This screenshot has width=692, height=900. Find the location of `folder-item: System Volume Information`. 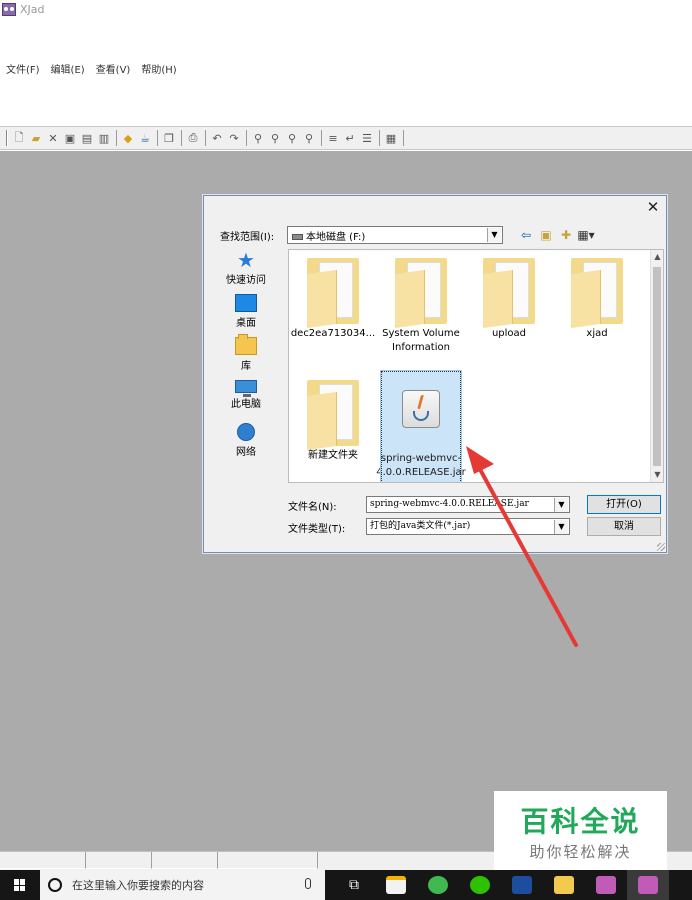

folder-item: System Volume Information is located at coordinates (421, 311).